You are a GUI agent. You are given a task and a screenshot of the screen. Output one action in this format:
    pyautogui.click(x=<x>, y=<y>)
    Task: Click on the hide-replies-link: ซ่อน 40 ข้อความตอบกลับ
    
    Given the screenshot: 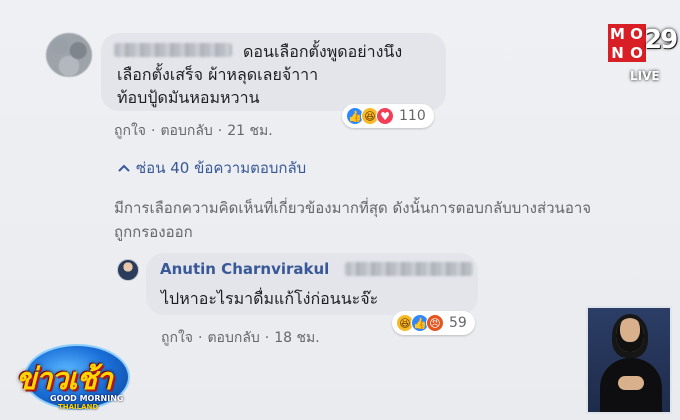 What is the action you would take?
    pyautogui.click(x=212, y=168)
    